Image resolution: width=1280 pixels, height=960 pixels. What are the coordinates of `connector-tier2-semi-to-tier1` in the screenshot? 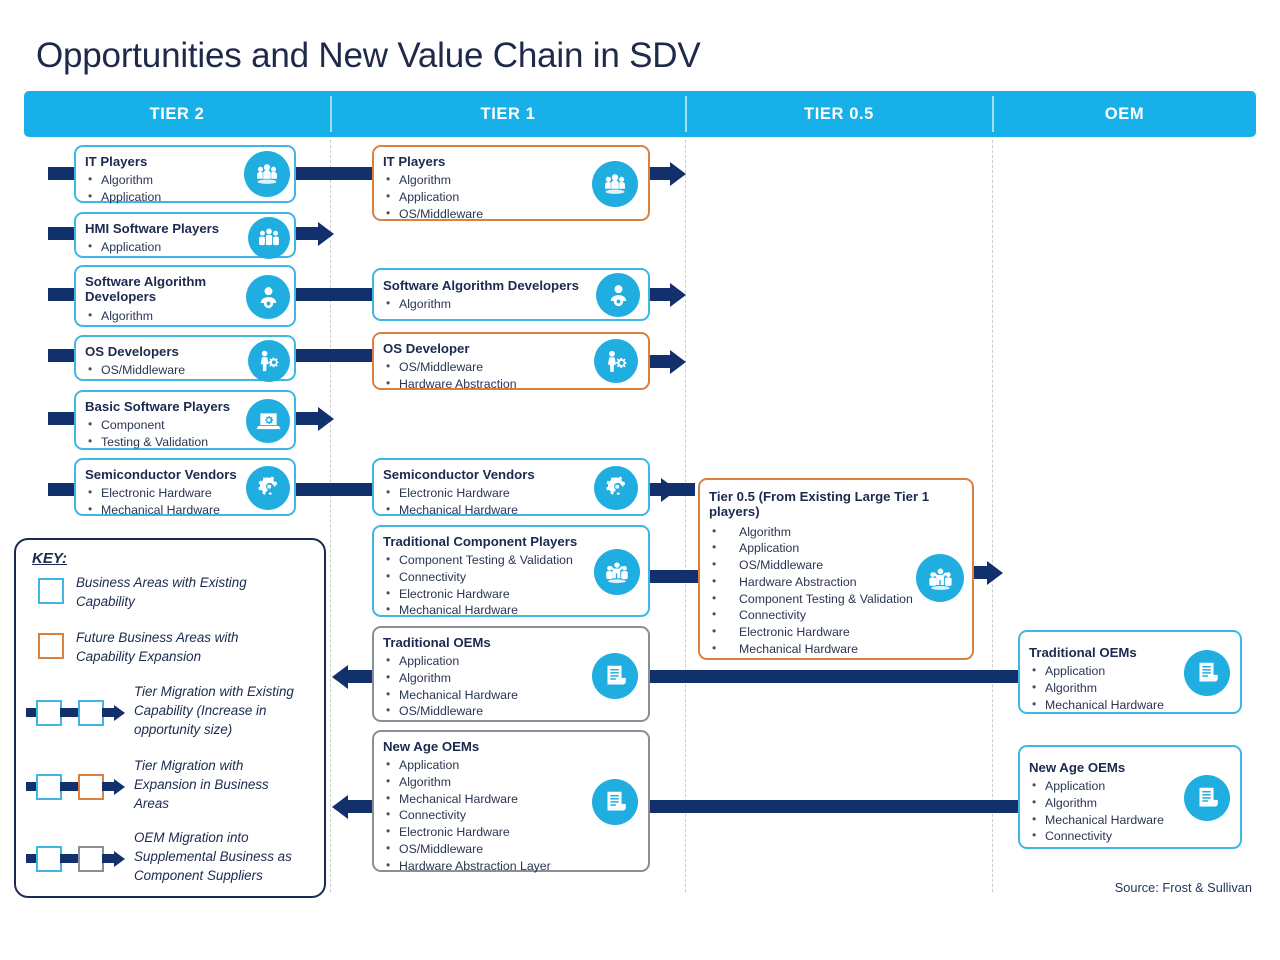 It's located at (339, 489).